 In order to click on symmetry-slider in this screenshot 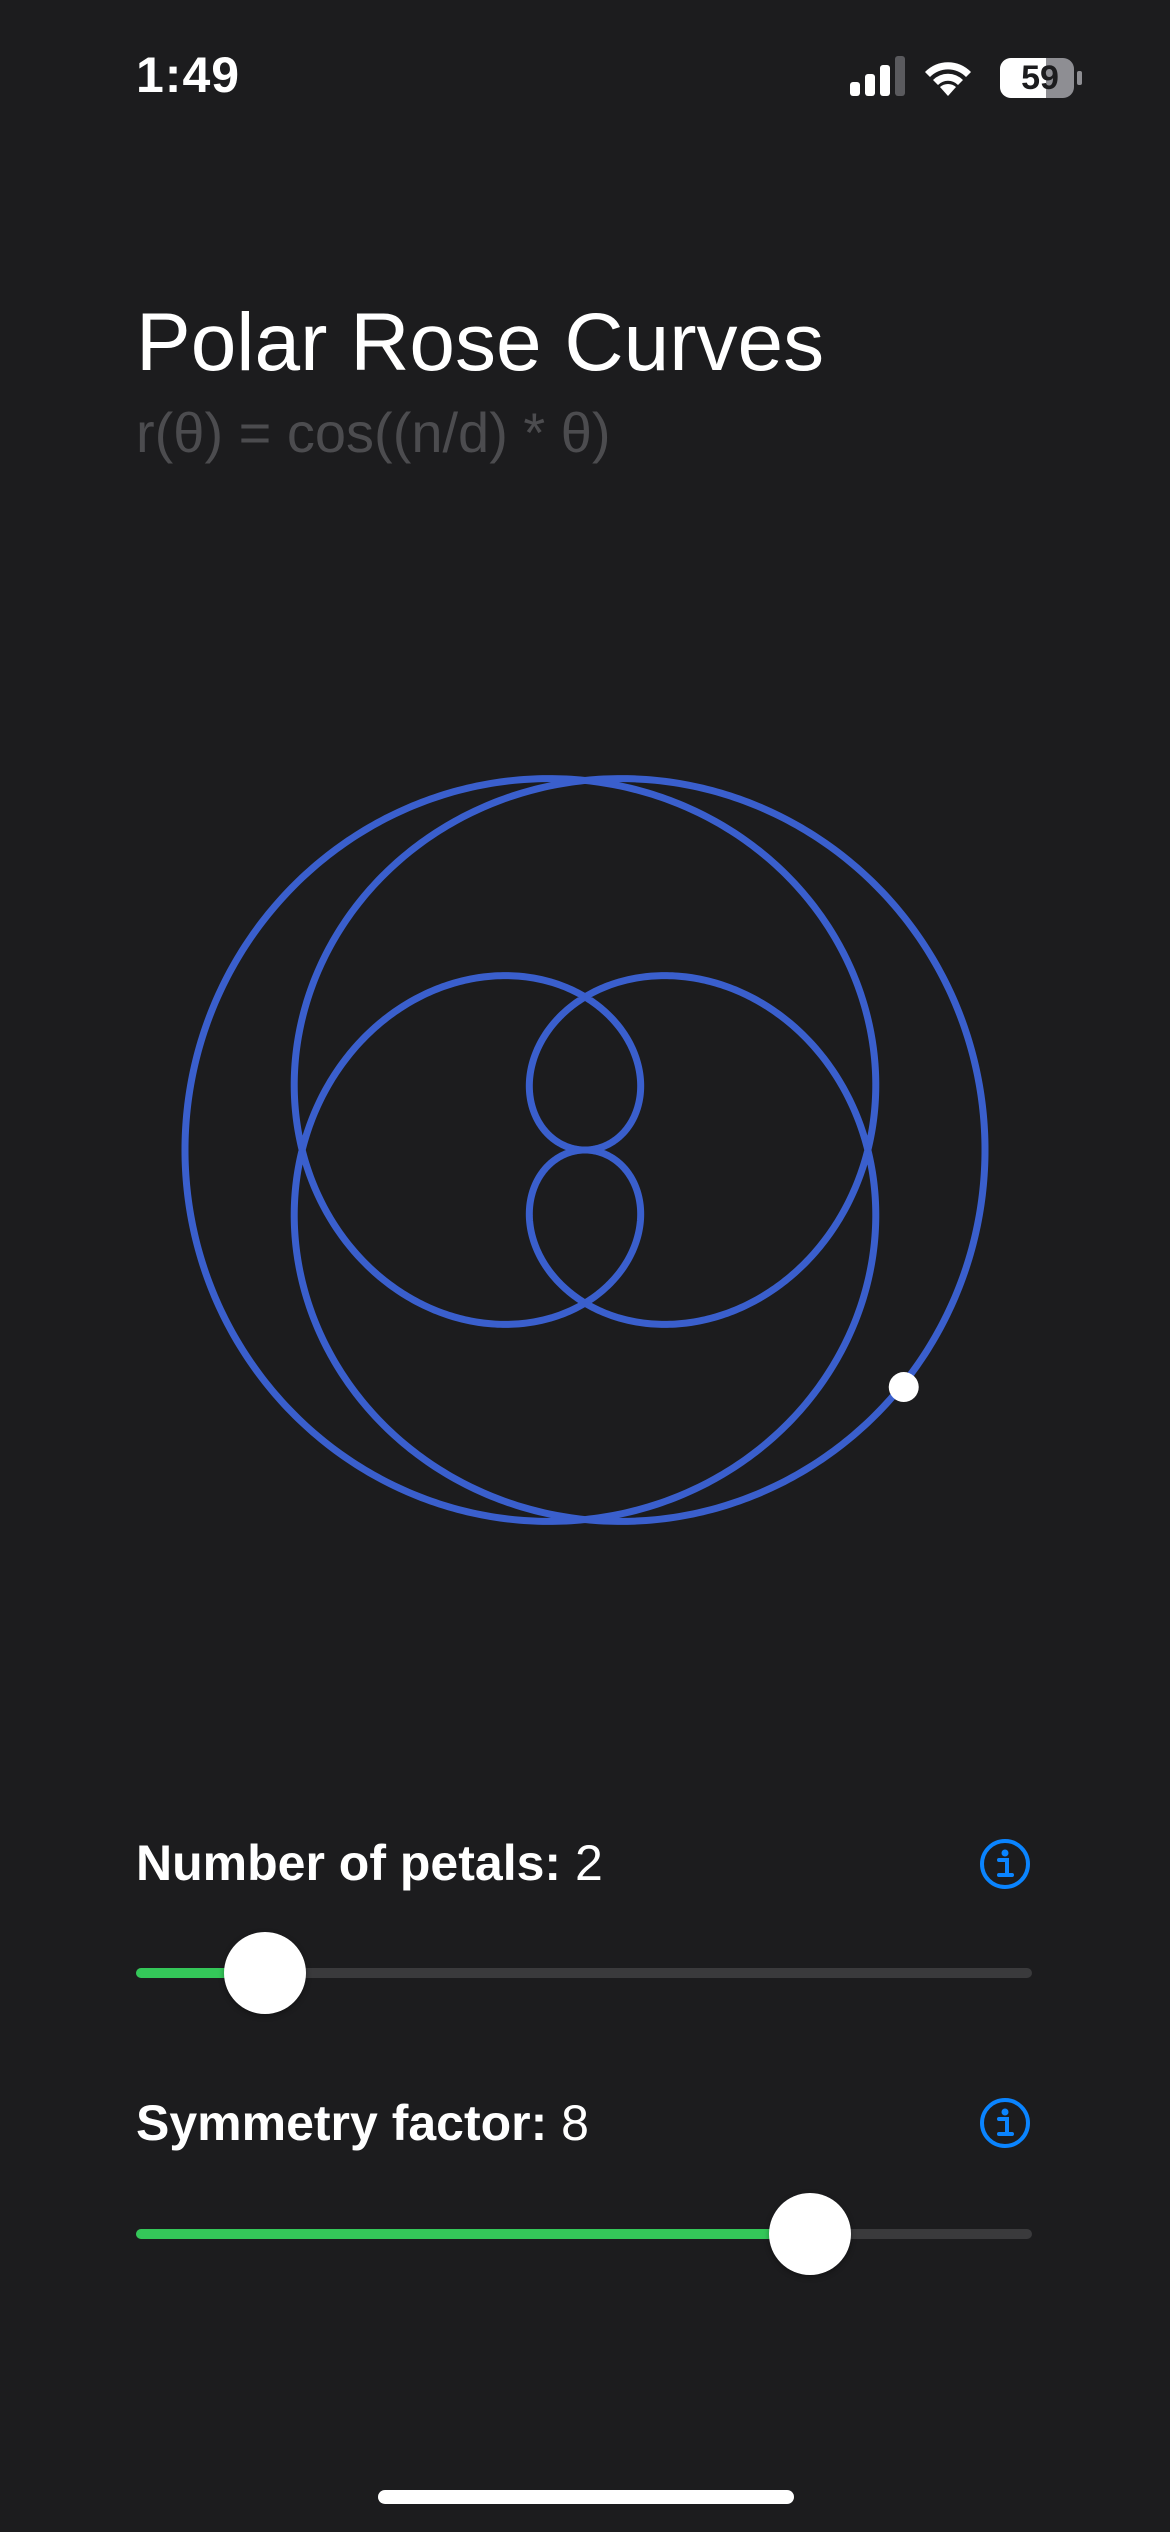, I will do `click(584, 2234)`.